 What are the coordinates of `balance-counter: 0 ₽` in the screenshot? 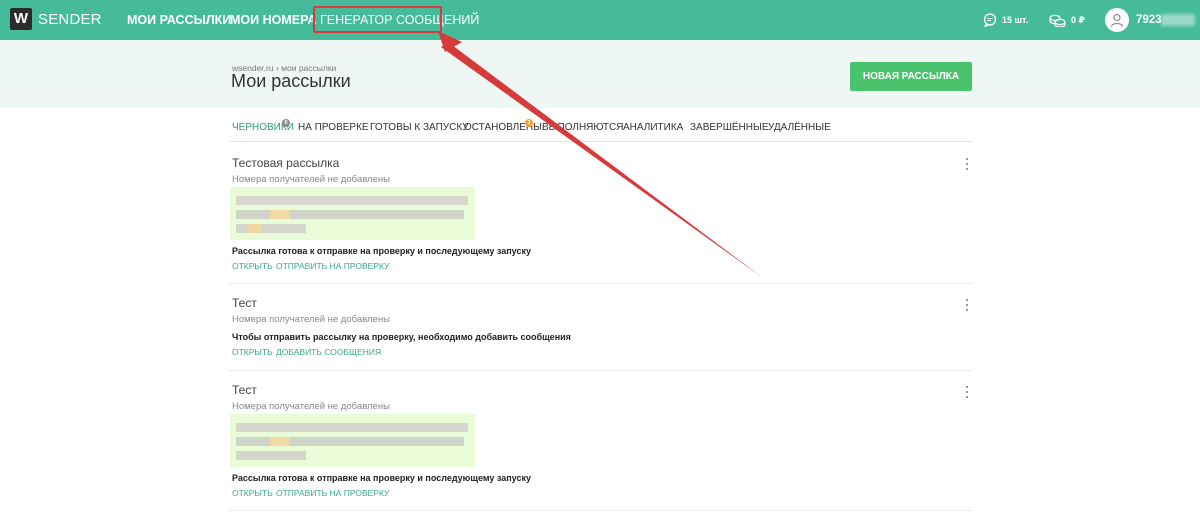 It's located at (1067, 20).